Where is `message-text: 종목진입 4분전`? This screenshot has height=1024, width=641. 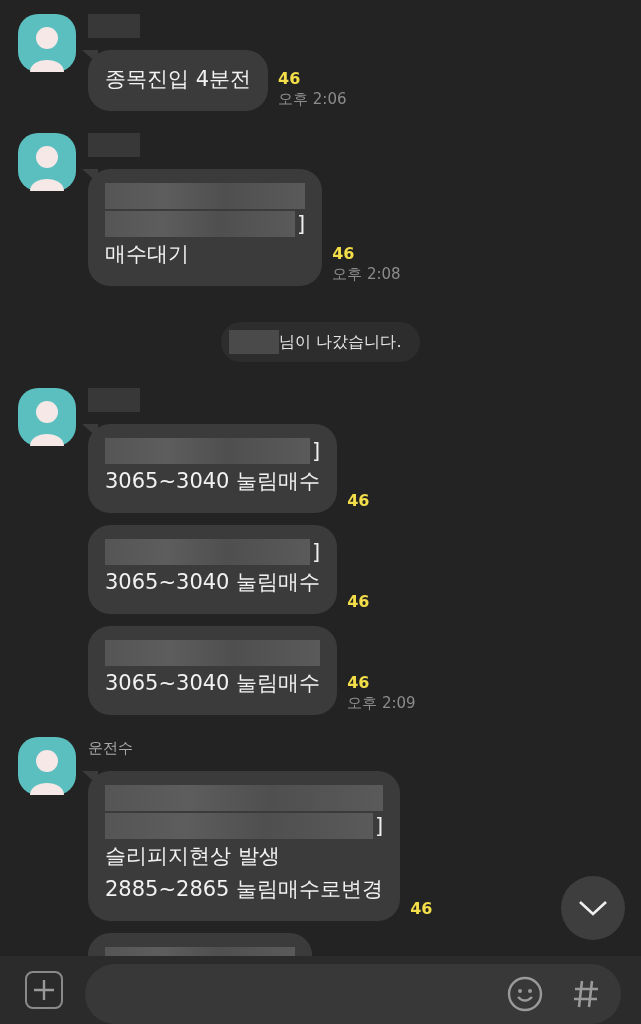 message-text: 종목진입 4분전 is located at coordinates (178, 79).